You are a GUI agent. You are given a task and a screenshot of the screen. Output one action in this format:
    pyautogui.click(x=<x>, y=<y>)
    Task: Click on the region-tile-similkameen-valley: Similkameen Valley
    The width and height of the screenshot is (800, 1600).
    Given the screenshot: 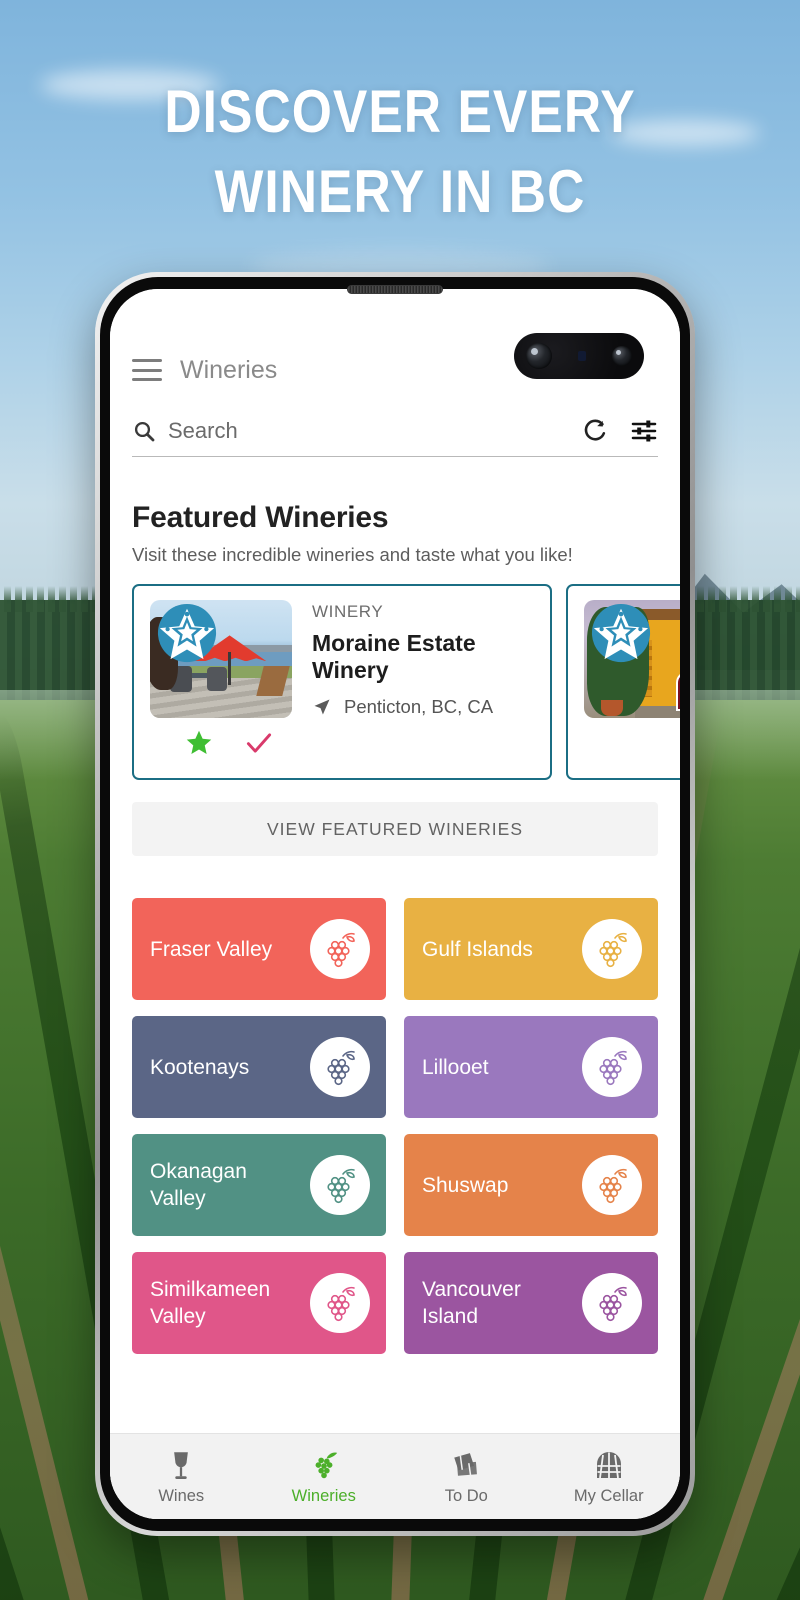 What is the action you would take?
    pyautogui.click(x=259, y=1303)
    